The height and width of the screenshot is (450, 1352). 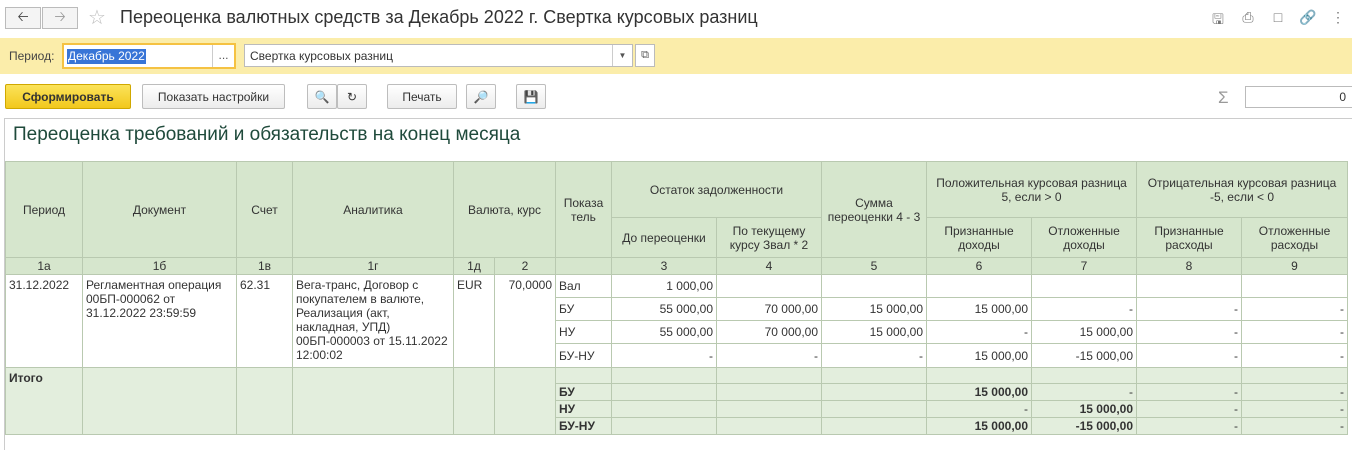 What do you see at coordinates (44, 321) in the screenshot?
I see `record-period: 31.12.2022` at bounding box center [44, 321].